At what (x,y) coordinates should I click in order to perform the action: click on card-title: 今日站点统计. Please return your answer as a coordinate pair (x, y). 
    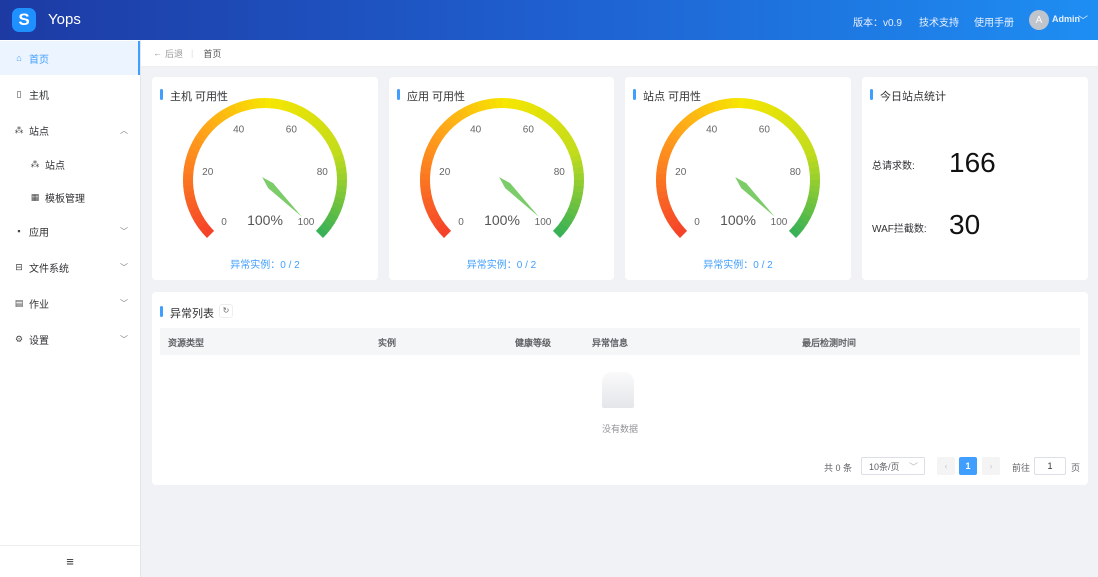
    Looking at the image, I should click on (908, 96).